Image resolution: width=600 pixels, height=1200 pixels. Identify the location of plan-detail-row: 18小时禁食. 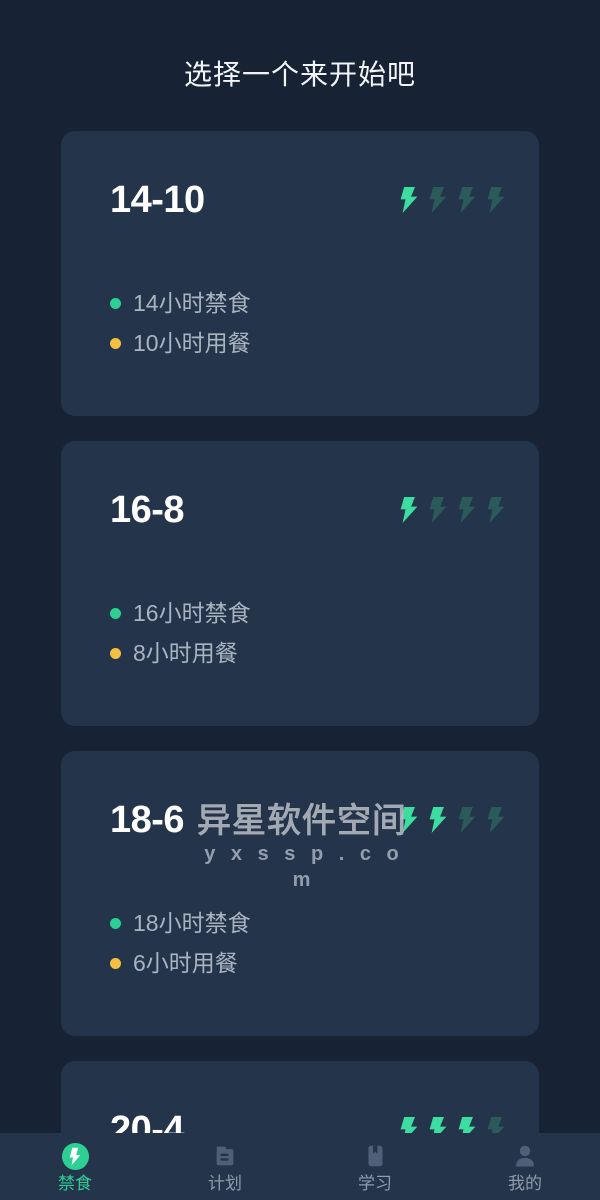
(180, 923).